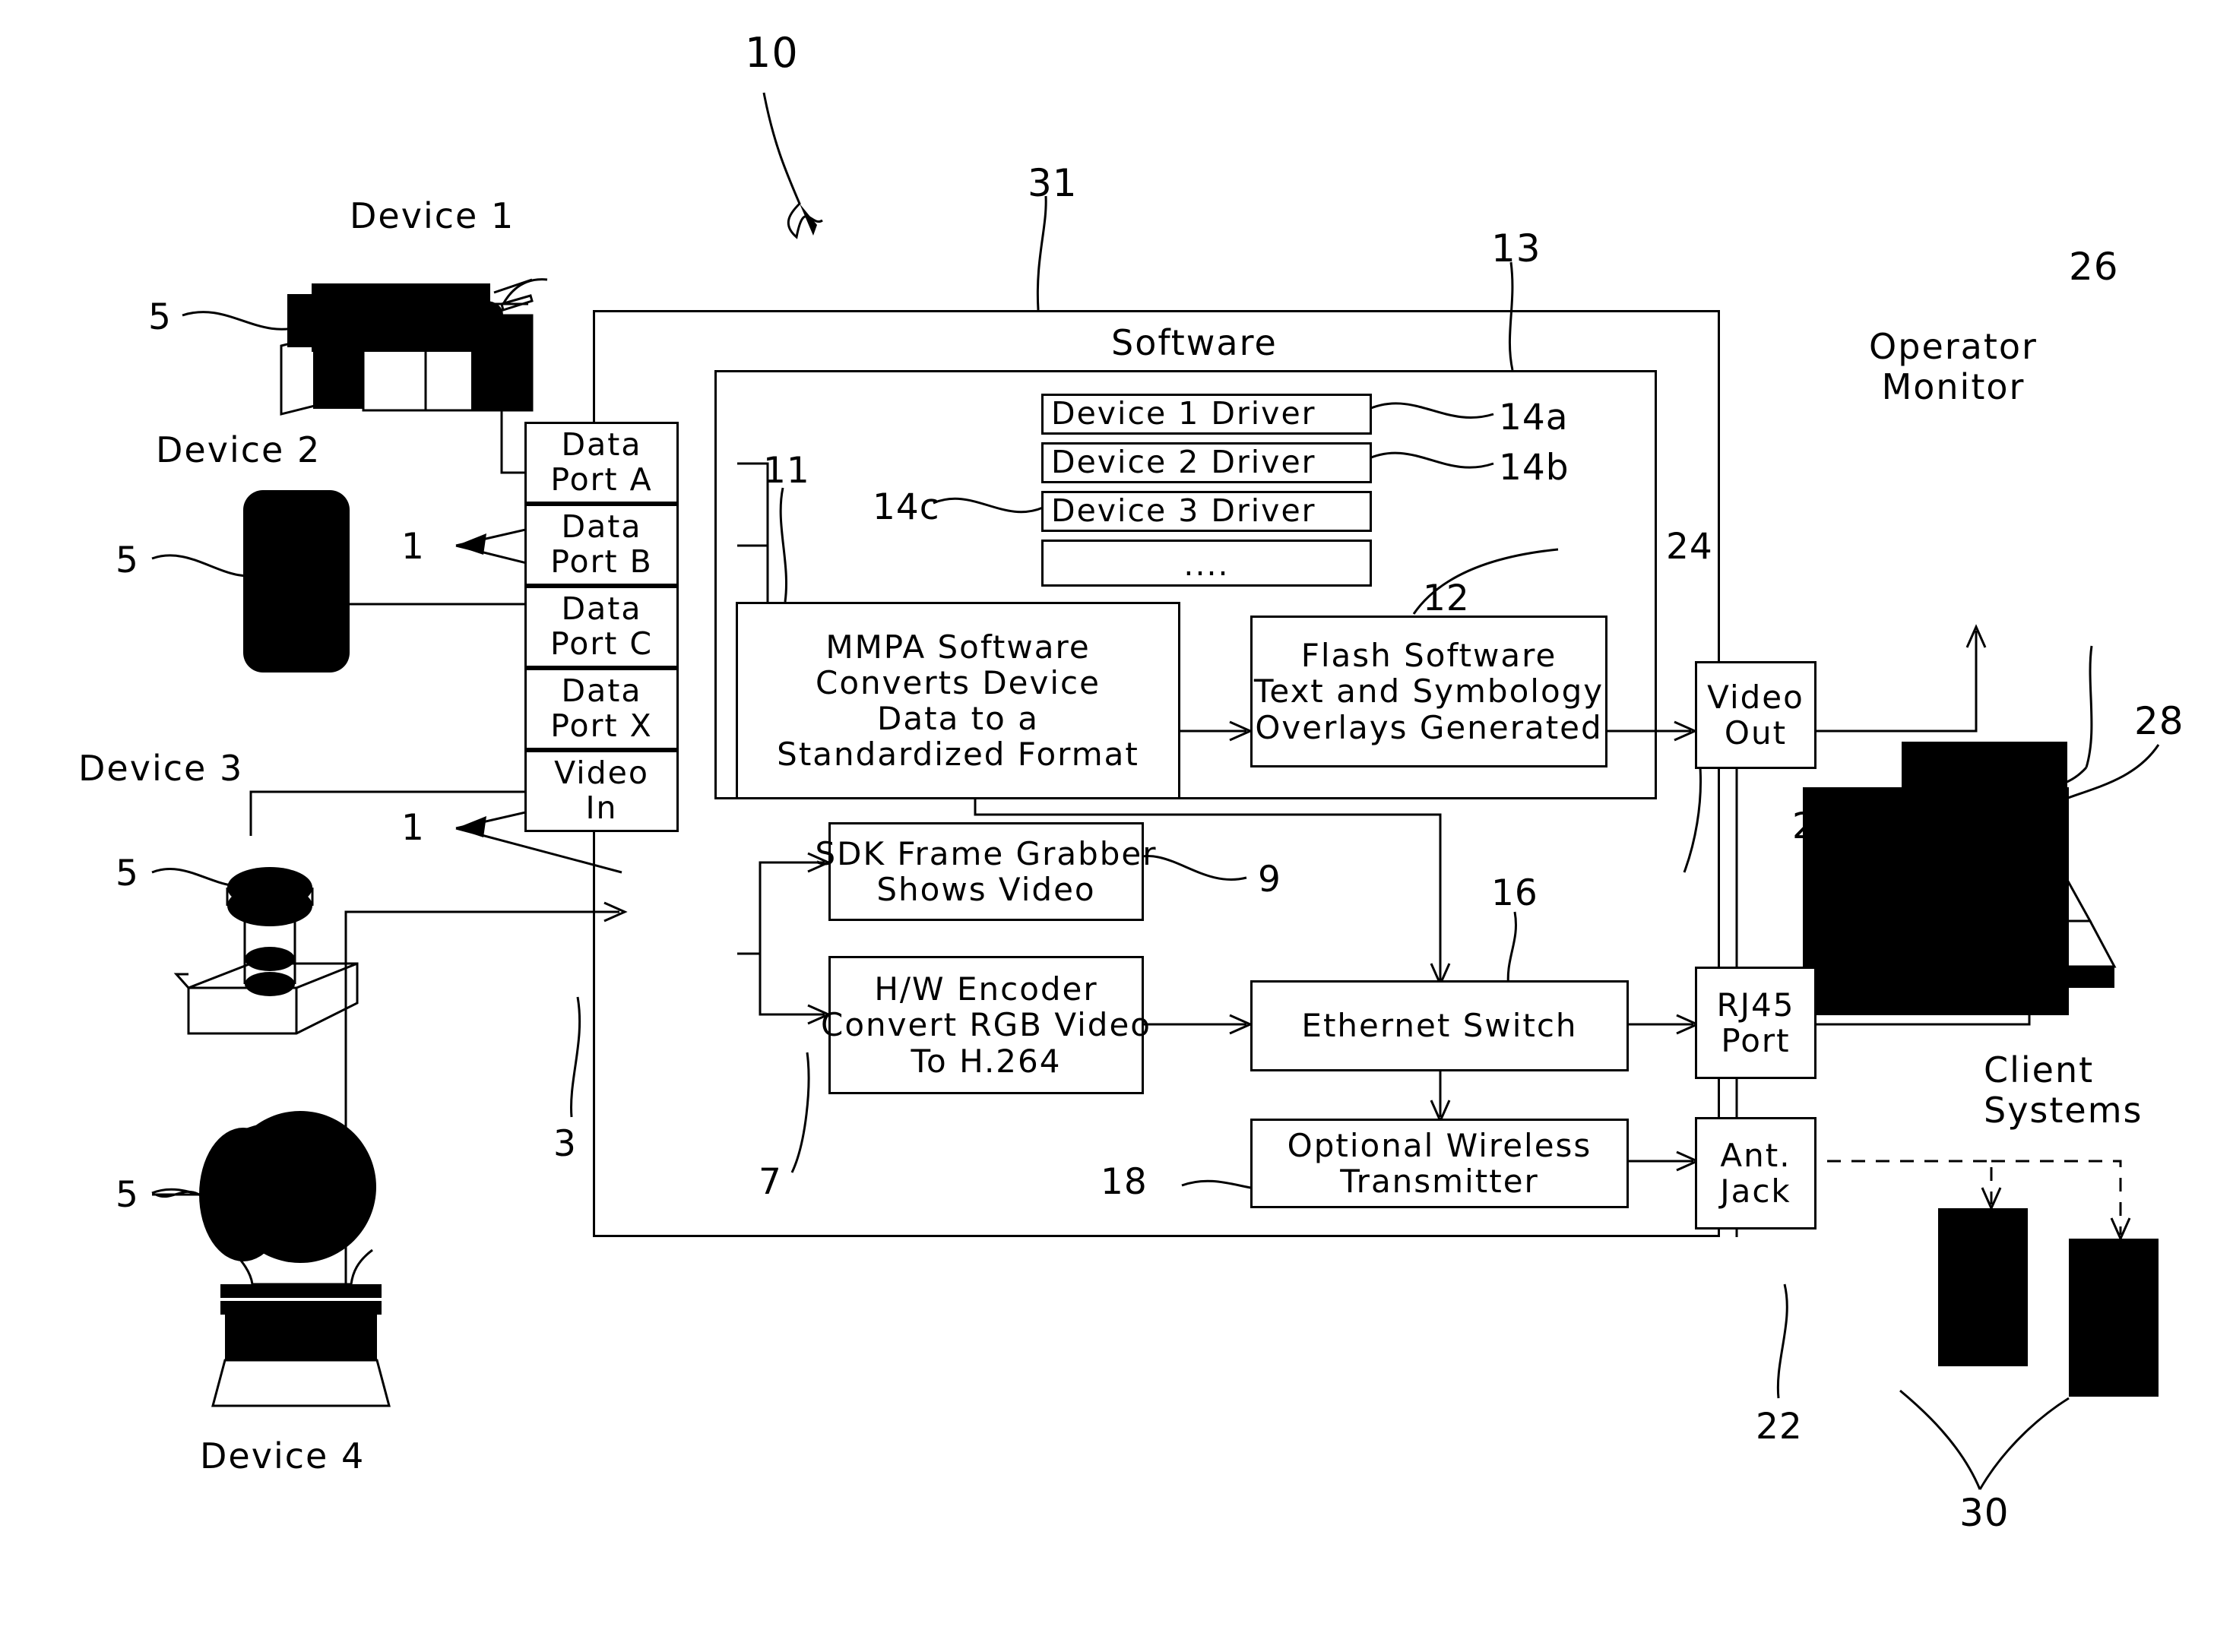 The width and height of the screenshot is (2214, 1652). Describe the element at coordinates (1125, 1182) in the screenshot. I see `ref-18-wireless: 18` at that location.